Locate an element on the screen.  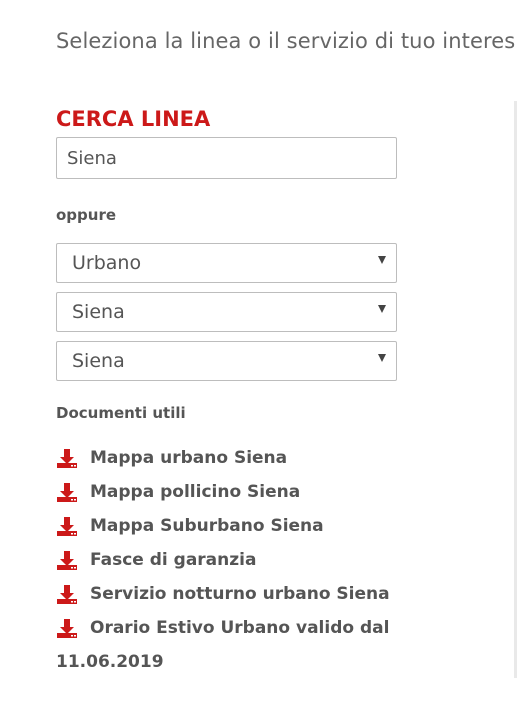
document-link-mappa-urbano: Mappa urbano Siena is located at coordinates (241, 462).